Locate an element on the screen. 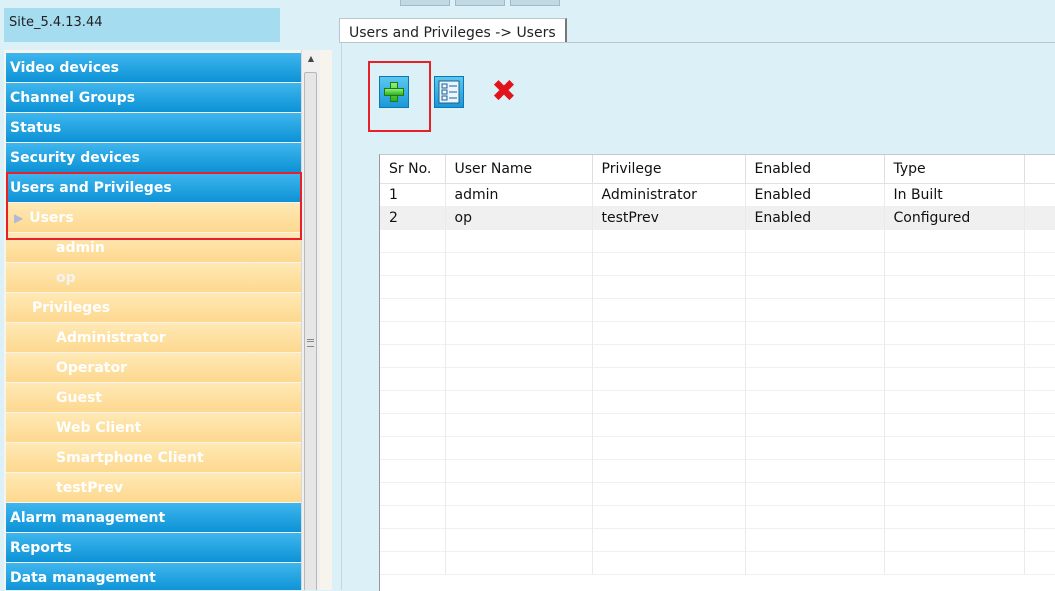 The width and height of the screenshot is (1055, 591). table-row: 1 admin Administrator Enabled In Built is located at coordinates (717, 194).